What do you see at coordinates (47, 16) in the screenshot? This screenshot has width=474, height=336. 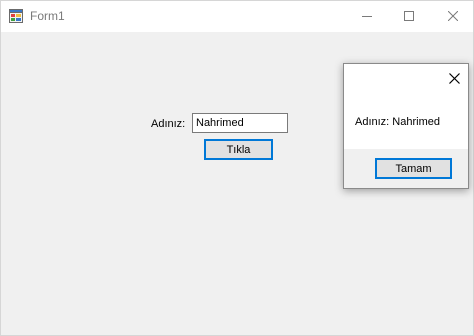 I see `window-title: Form1` at bounding box center [47, 16].